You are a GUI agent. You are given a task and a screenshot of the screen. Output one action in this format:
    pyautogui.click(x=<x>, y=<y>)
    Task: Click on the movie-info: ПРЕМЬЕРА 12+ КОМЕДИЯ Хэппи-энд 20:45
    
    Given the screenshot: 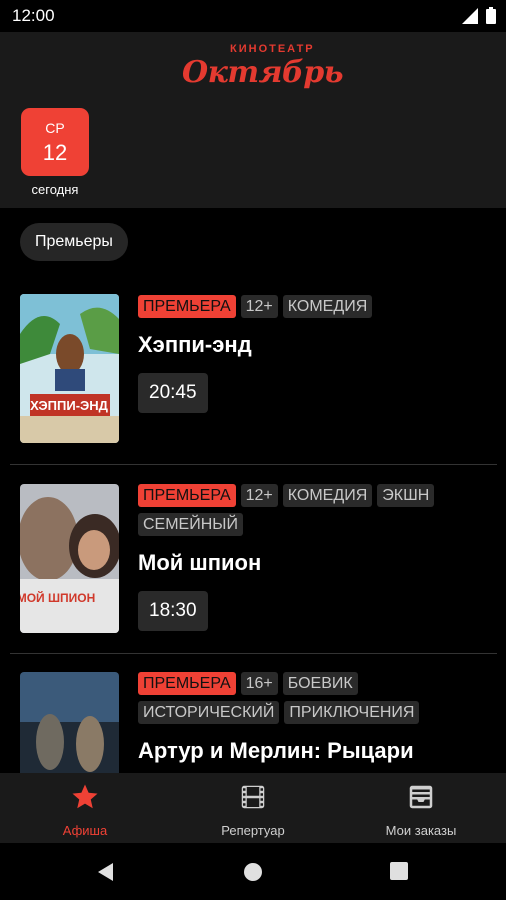 What is the action you would take?
    pyautogui.click(x=315, y=354)
    